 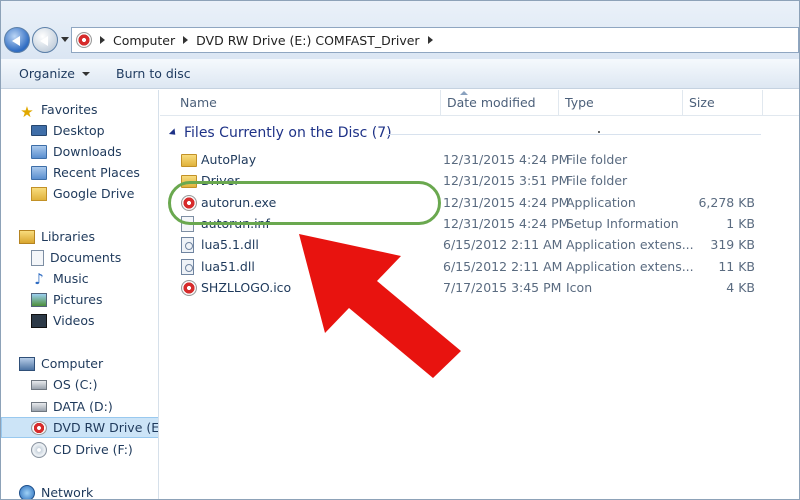 I want to click on file-size: 319 KB, so click(x=732, y=244).